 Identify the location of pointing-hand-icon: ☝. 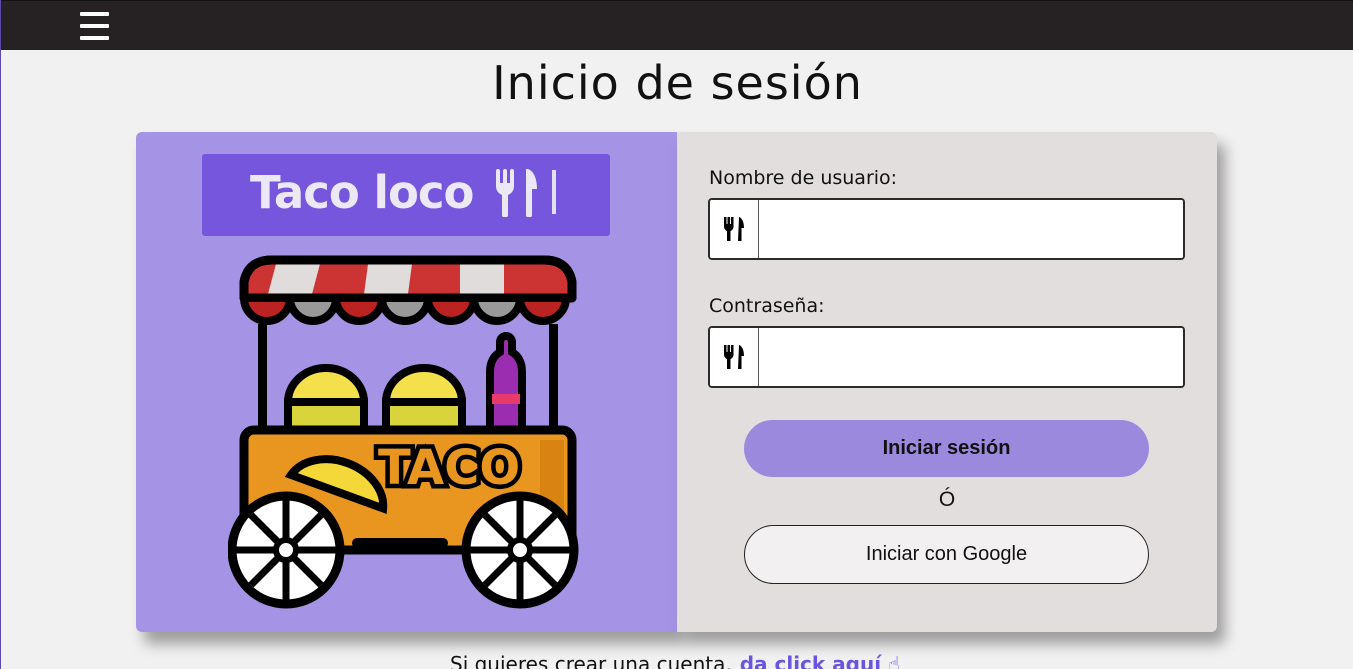
(894, 660).